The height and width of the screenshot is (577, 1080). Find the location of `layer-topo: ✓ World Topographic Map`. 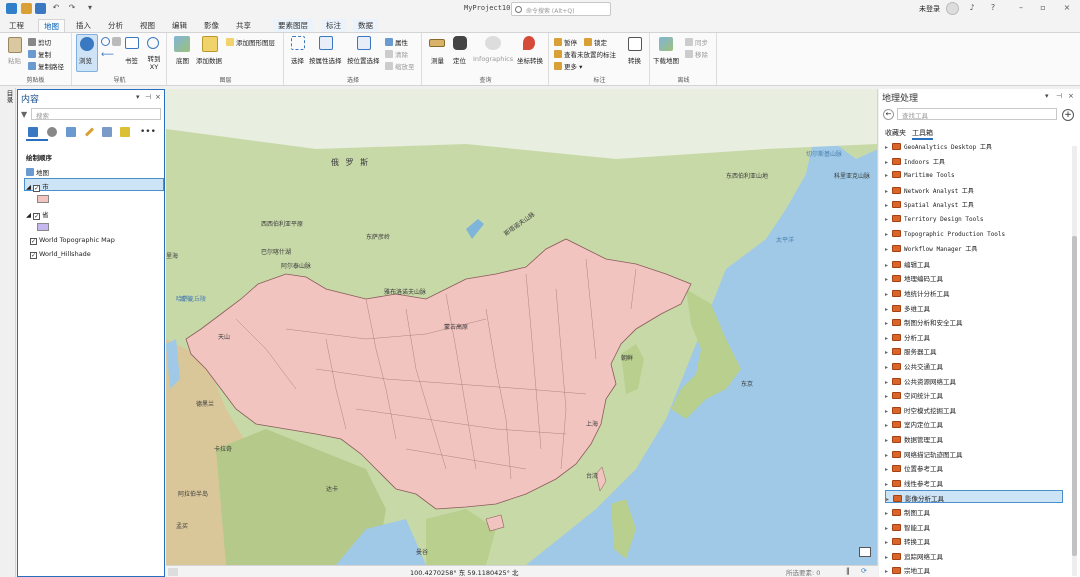

layer-topo: ✓ World Topographic Map is located at coordinates (72, 240).